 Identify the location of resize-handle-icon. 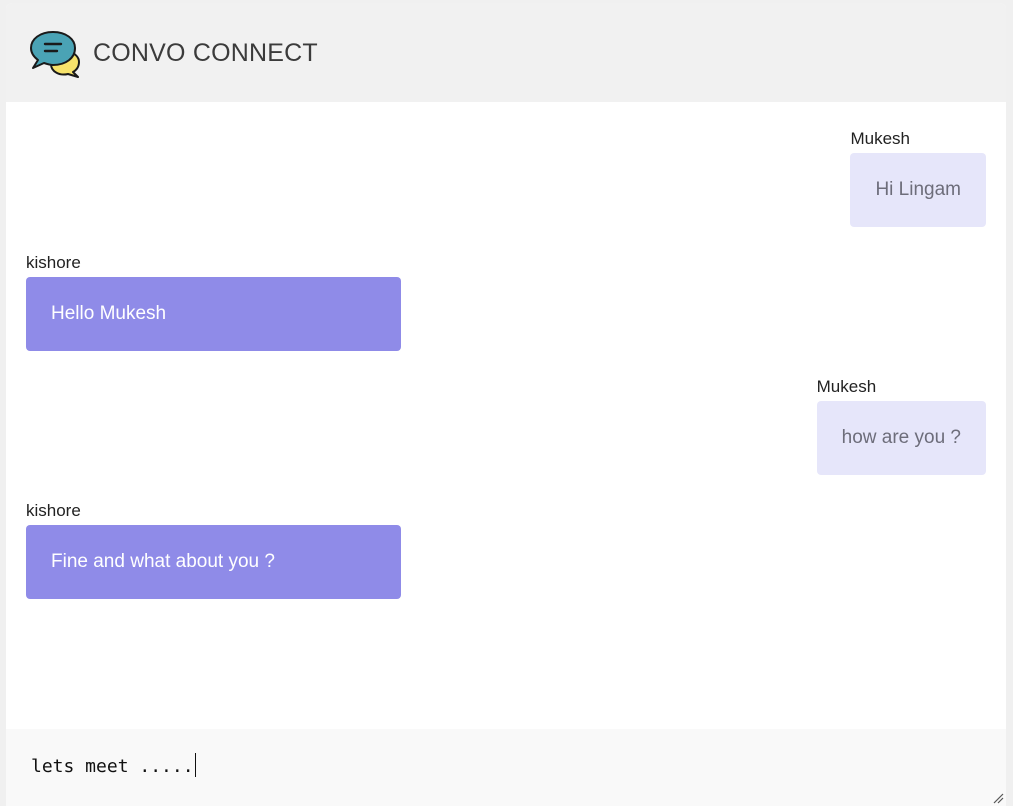
(998, 798).